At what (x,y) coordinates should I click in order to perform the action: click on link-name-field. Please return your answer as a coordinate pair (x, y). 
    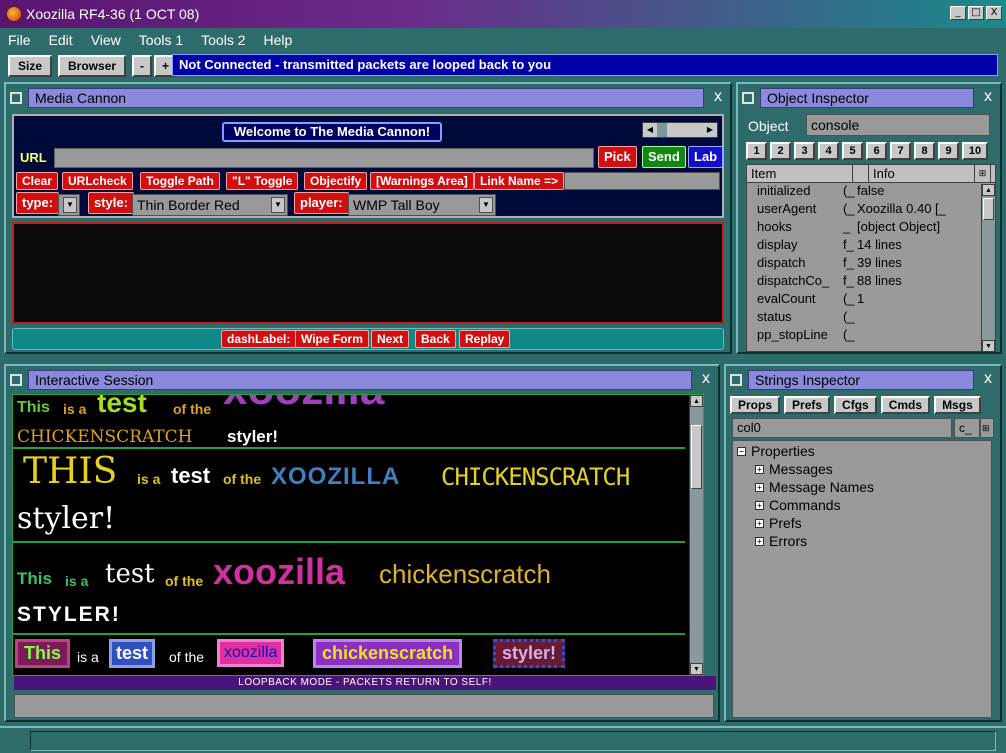
    Looking at the image, I should click on (642, 181).